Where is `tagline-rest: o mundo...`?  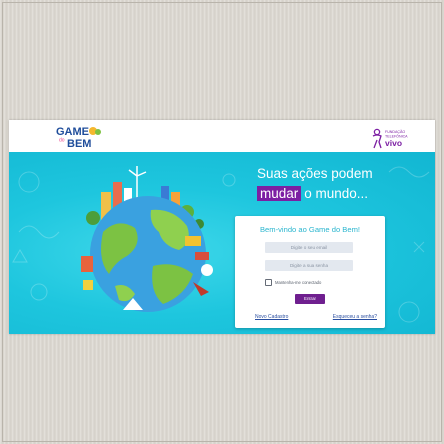 tagline-rest: o mundo... is located at coordinates (336, 193).